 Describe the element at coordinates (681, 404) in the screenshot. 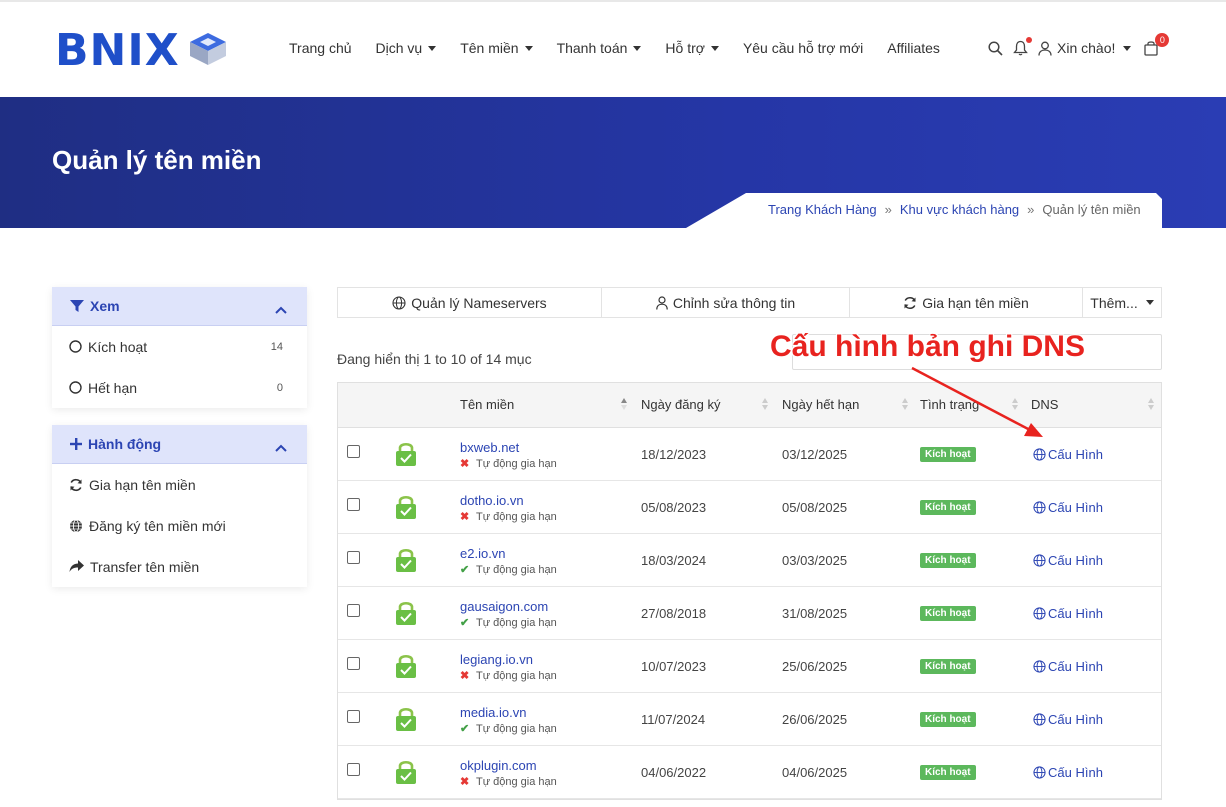

I see `column-reg-date: Ngày đăng ký` at that location.